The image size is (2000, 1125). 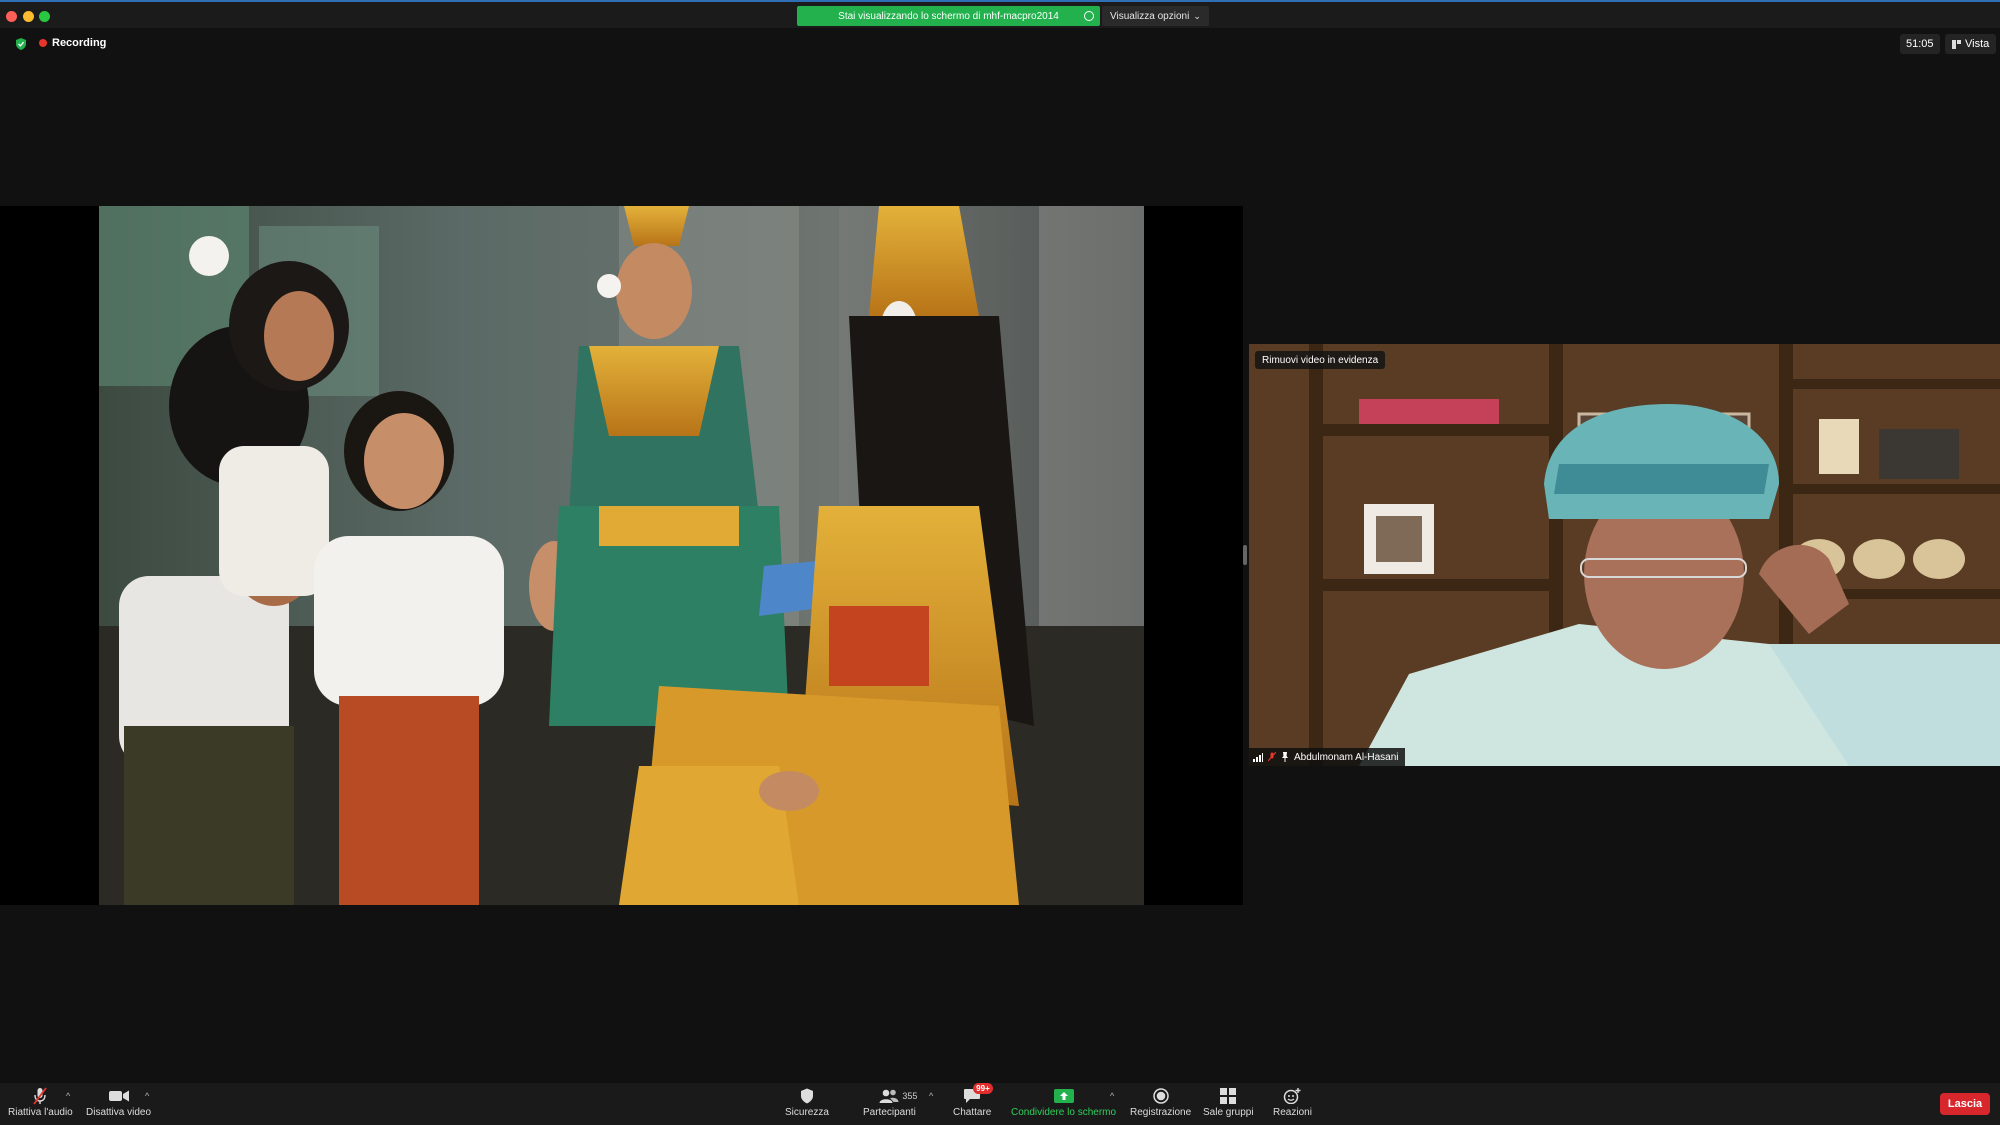 What do you see at coordinates (1150, 16) in the screenshot?
I see `view-options-label: Visualizza opzioni` at bounding box center [1150, 16].